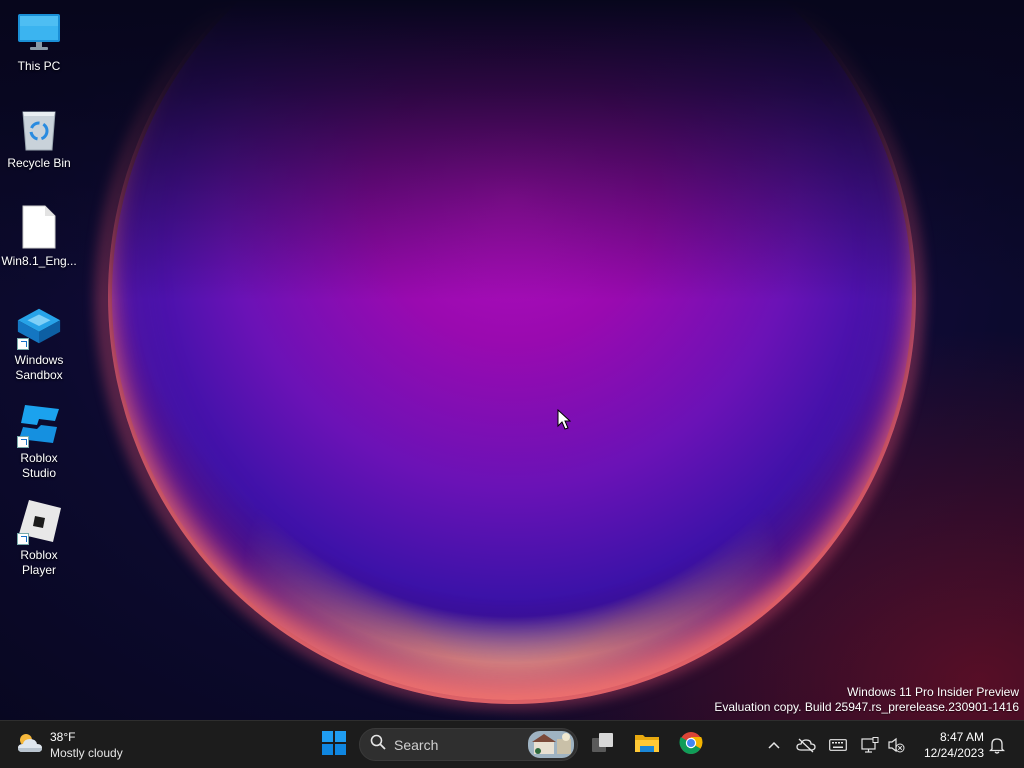 The height and width of the screenshot is (768, 1024). I want to click on desktop-icon-windows-sandbox: Windows Sandbox, so click(39, 342).